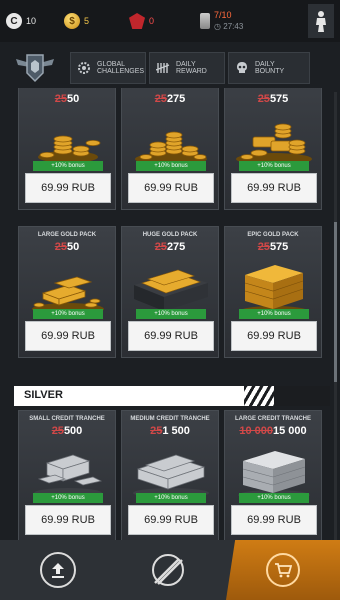  What do you see at coordinates (242, 68) in the screenshot?
I see `skull-icon` at bounding box center [242, 68].